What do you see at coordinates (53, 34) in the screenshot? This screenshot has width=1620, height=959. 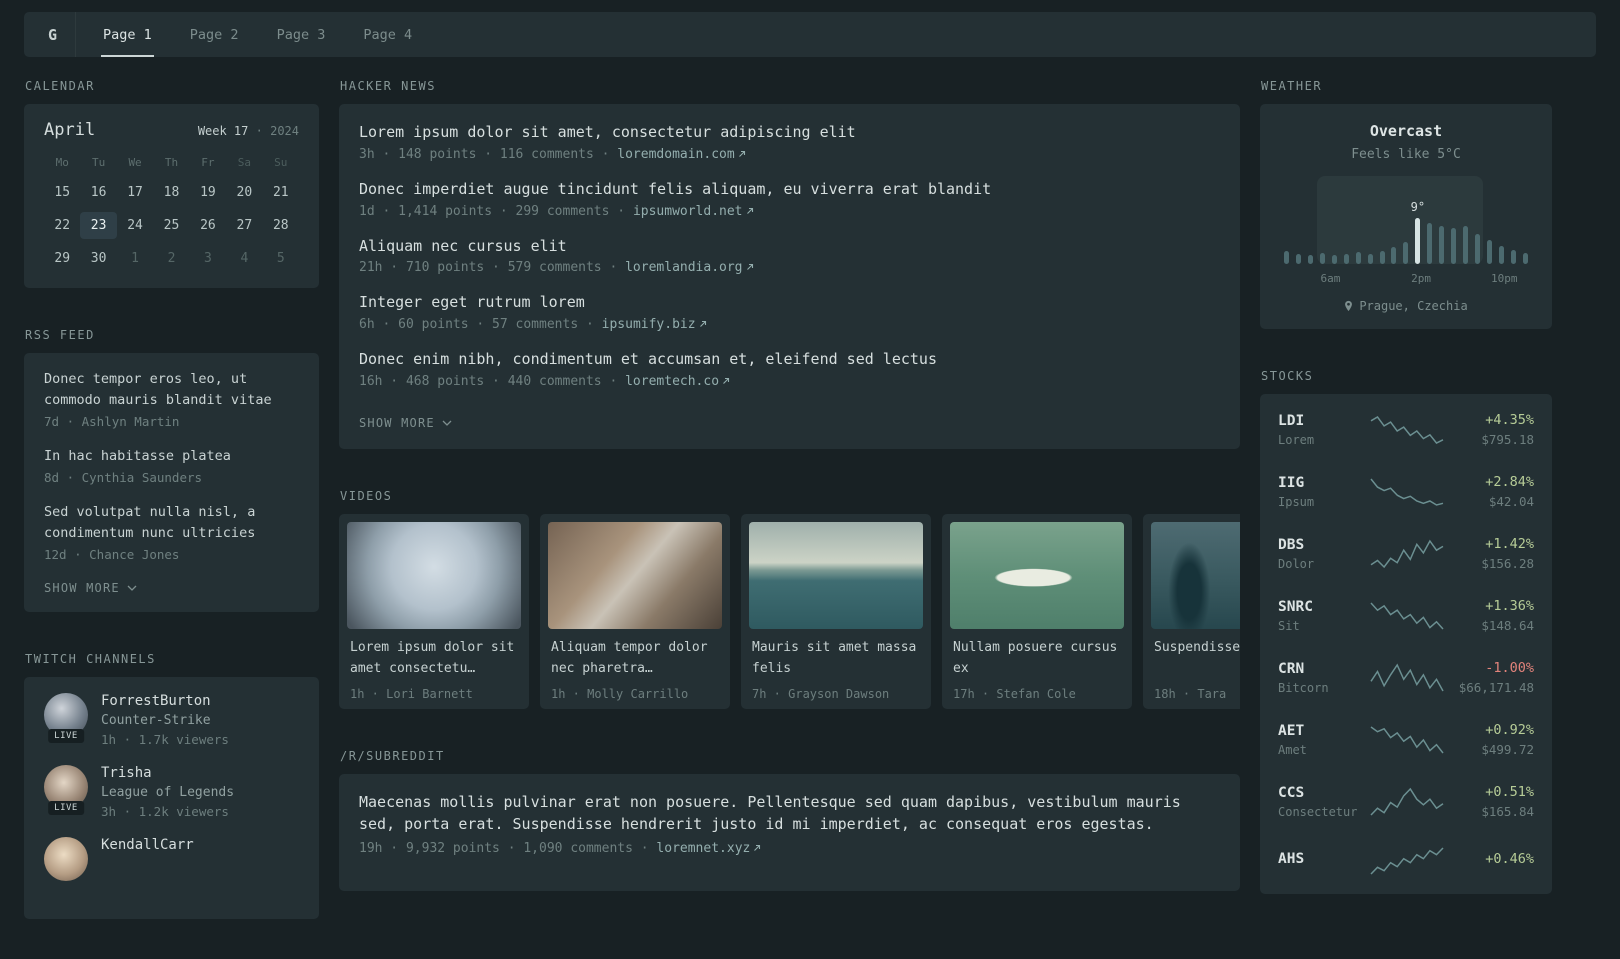 I see `app-logo: G` at bounding box center [53, 34].